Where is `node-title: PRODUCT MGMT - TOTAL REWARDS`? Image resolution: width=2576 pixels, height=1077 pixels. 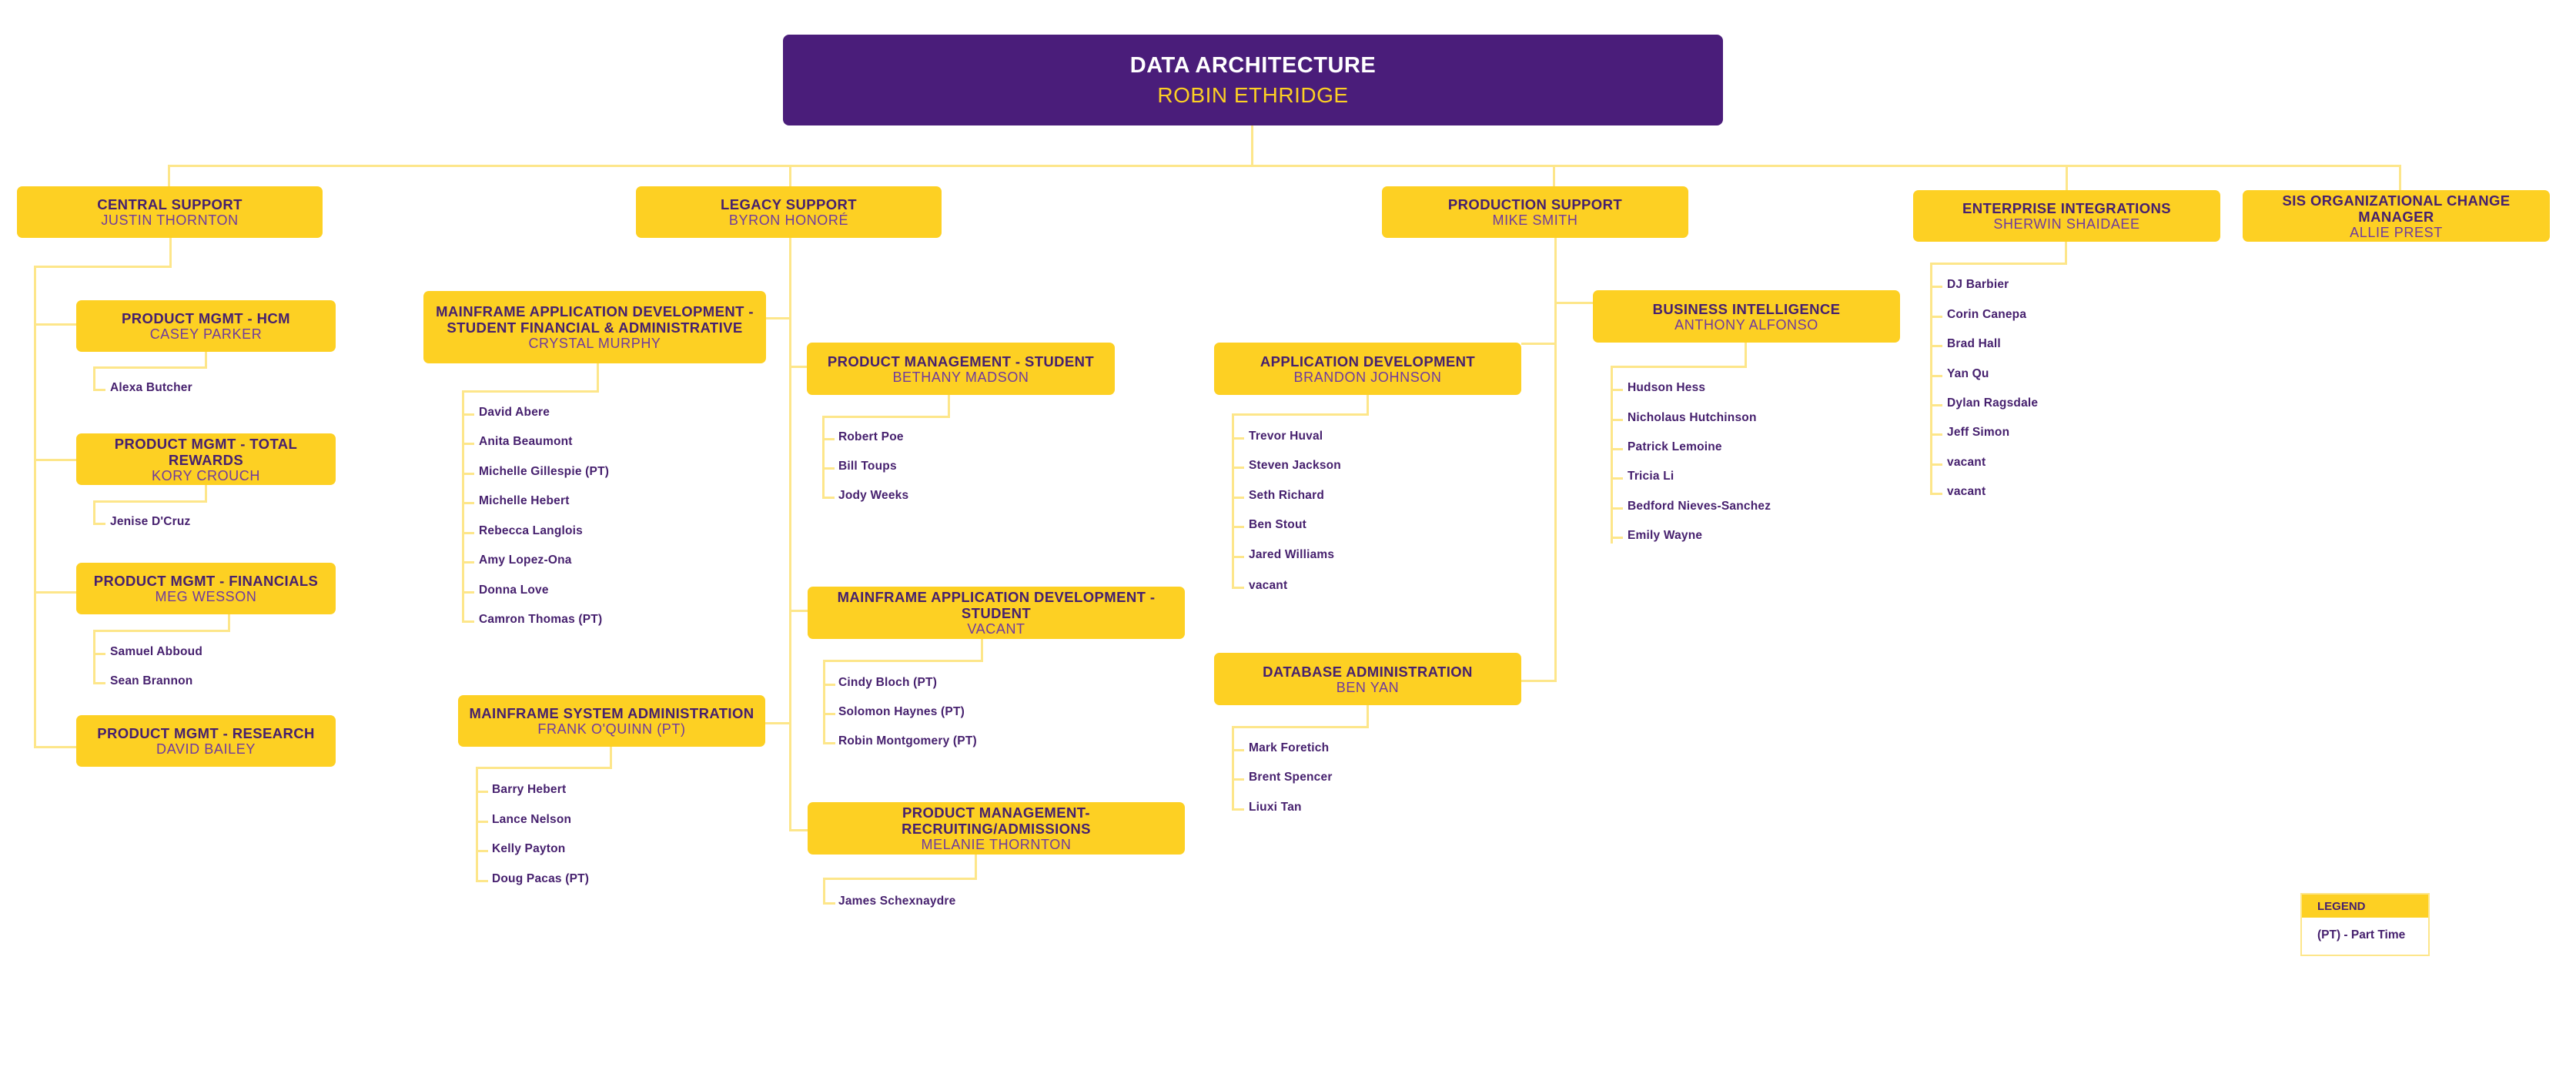
node-title: PRODUCT MGMT - TOTAL REWARDS is located at coordinates (206, 452).